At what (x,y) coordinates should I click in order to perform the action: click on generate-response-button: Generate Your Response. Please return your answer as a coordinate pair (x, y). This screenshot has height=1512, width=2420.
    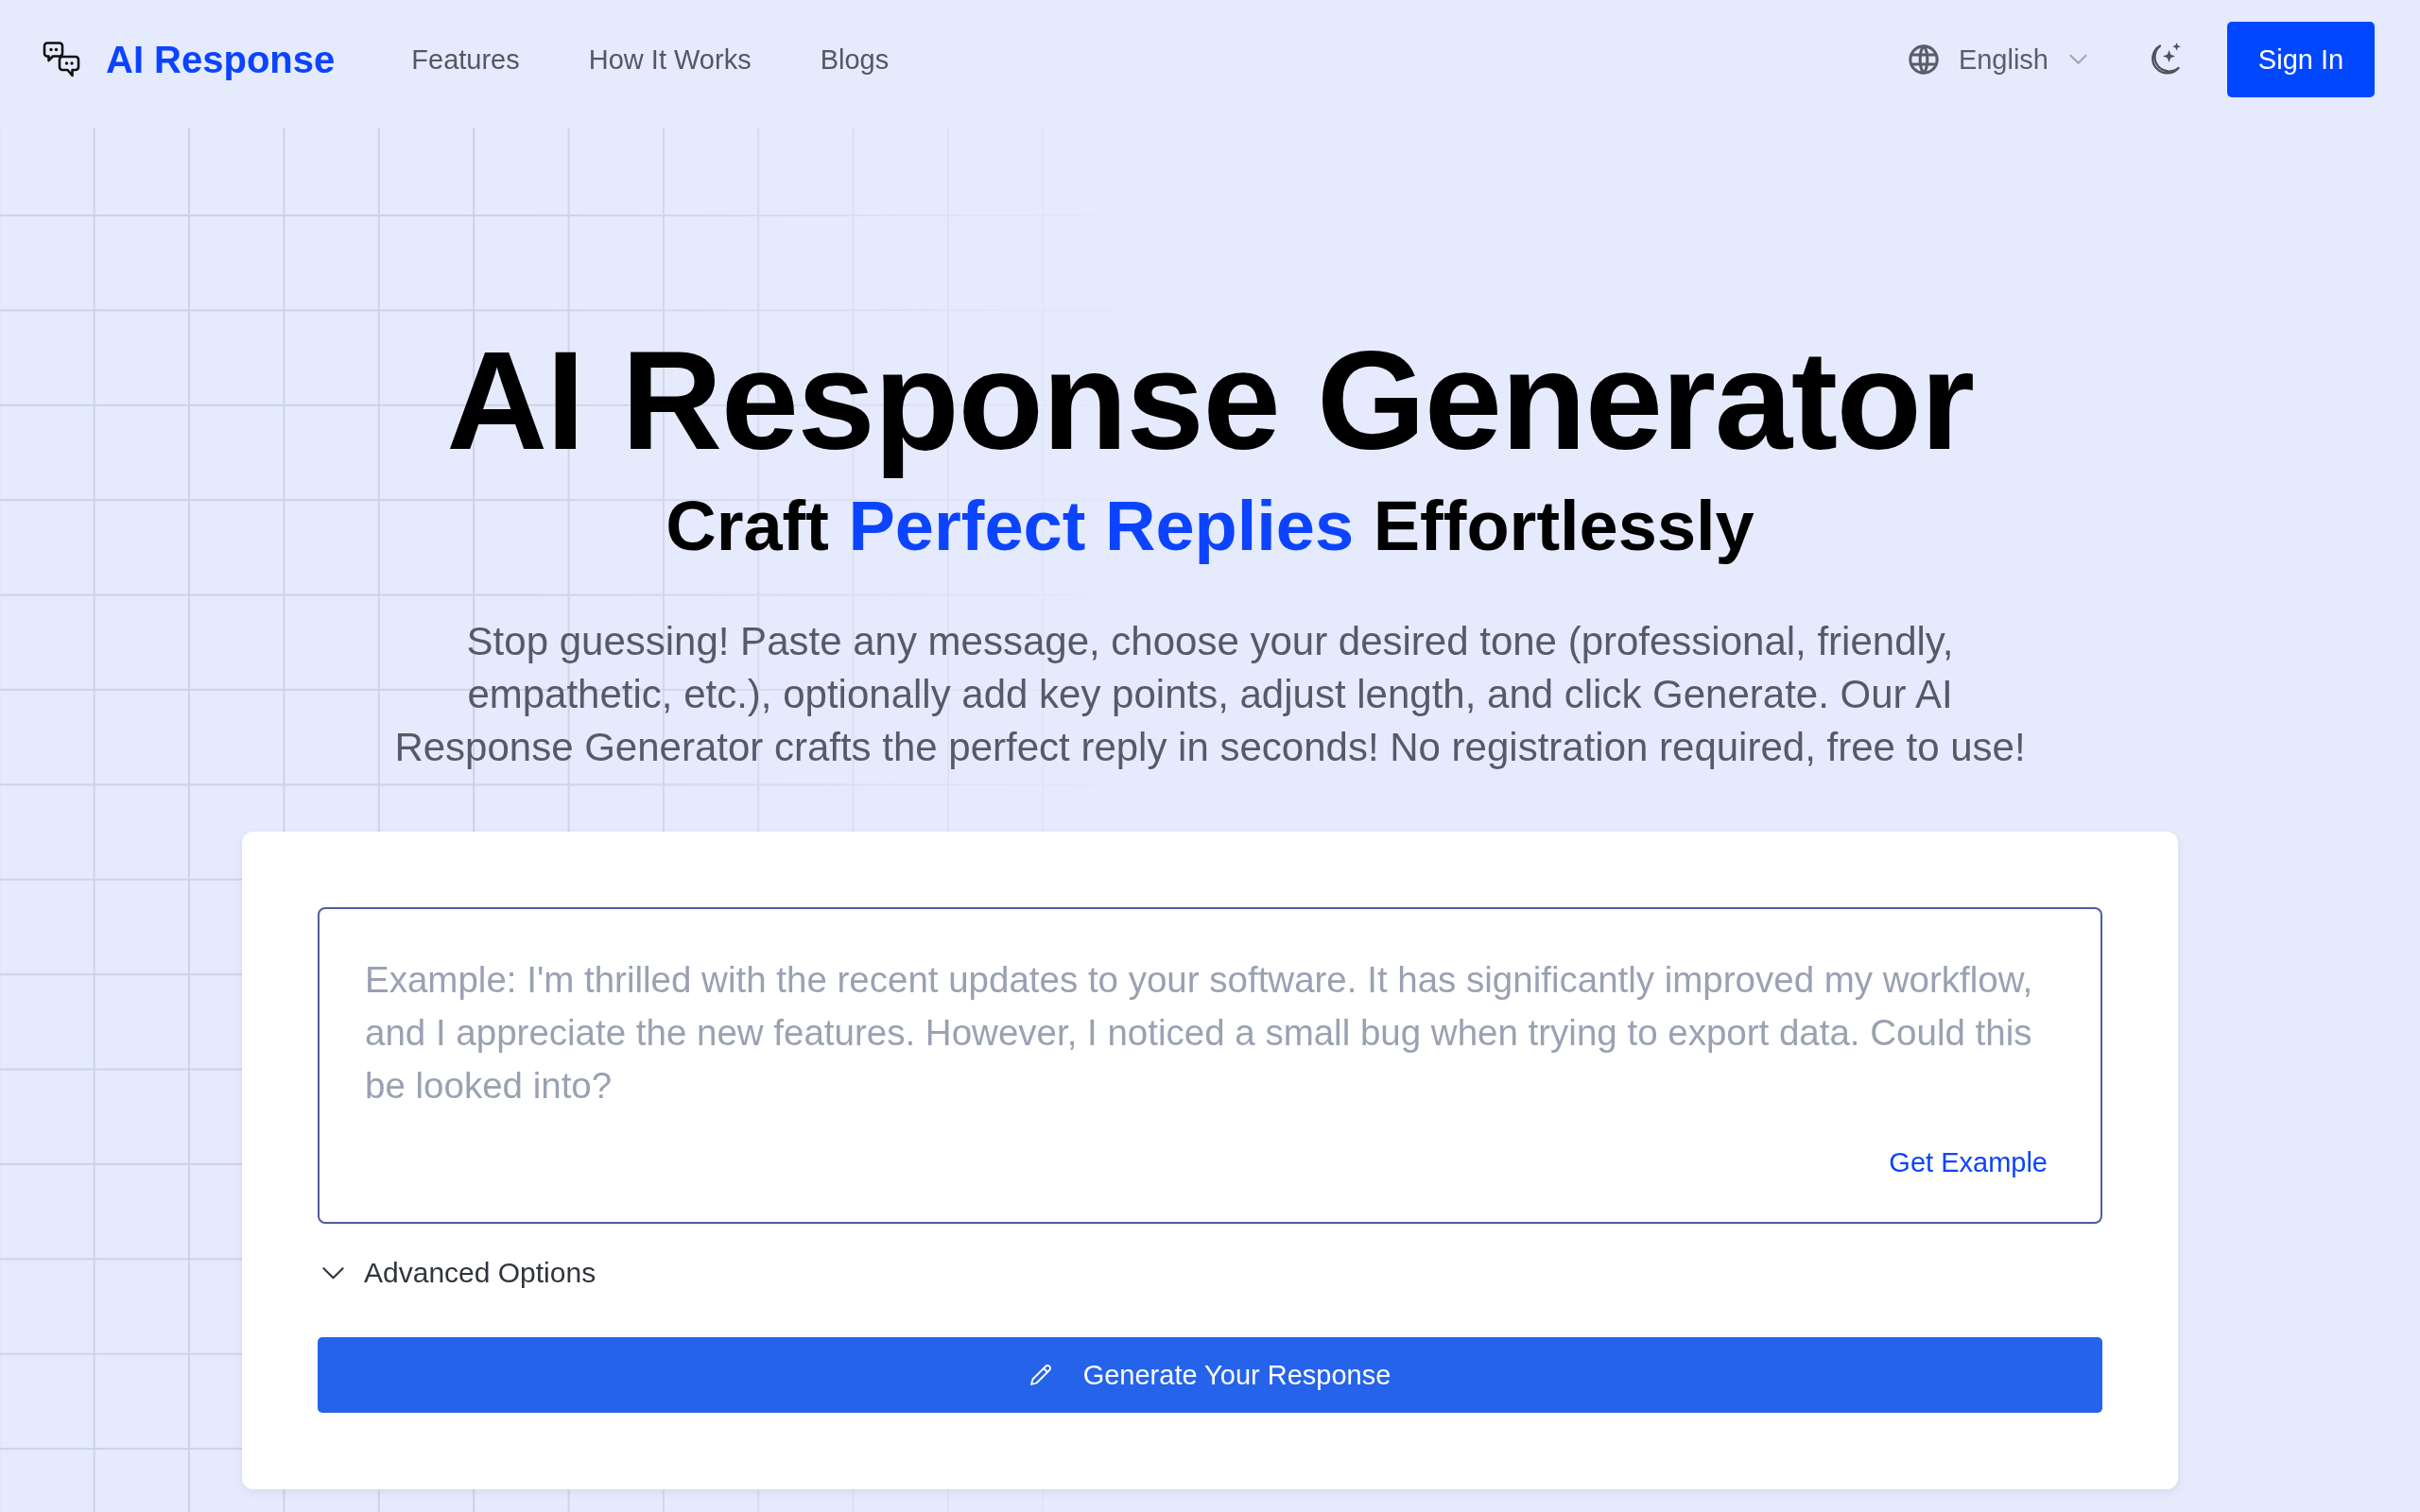
    Looking at the image, I should click on (1210, 1375).